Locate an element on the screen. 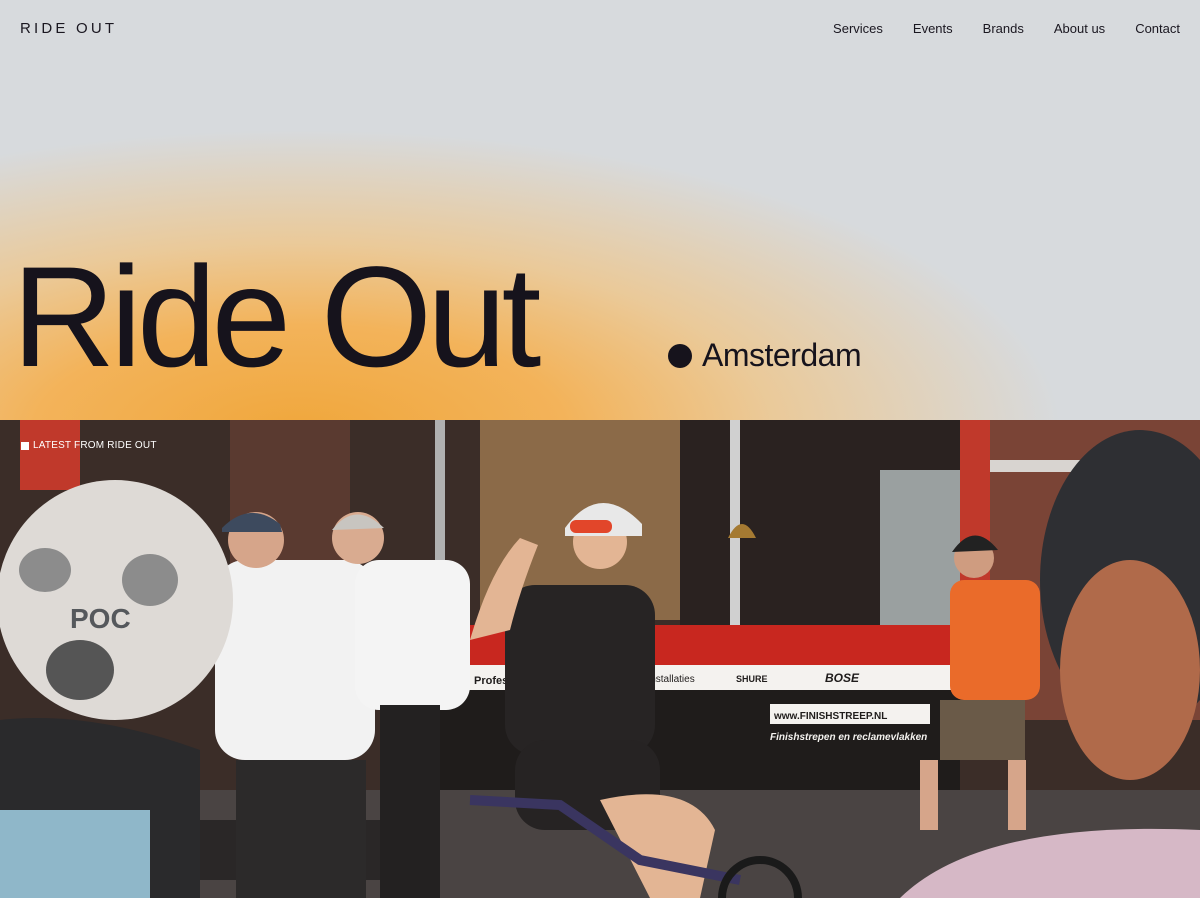 This screenshot has width=1200, height=898. nav-contact: Contact is located at coordinates (1157, 28).